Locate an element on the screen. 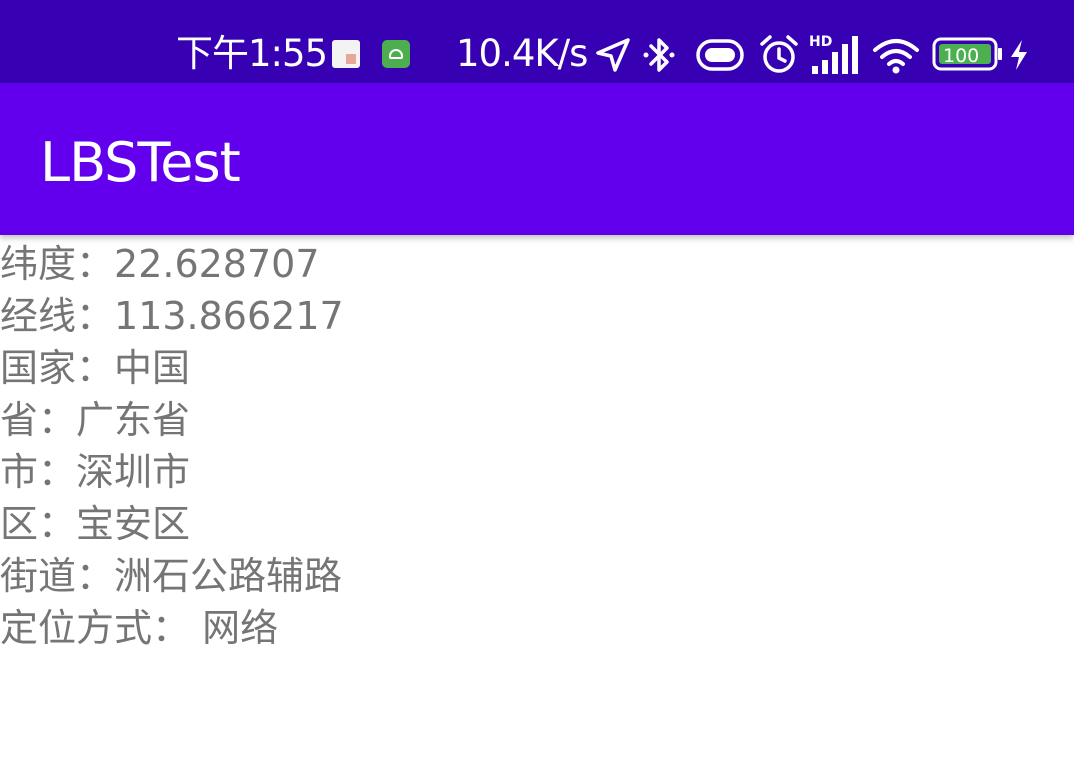 Image resolution: width=1074 pixels, height=765 pixels. longitude-text: 经线：113.866217 is located at coordinates (537, 316).